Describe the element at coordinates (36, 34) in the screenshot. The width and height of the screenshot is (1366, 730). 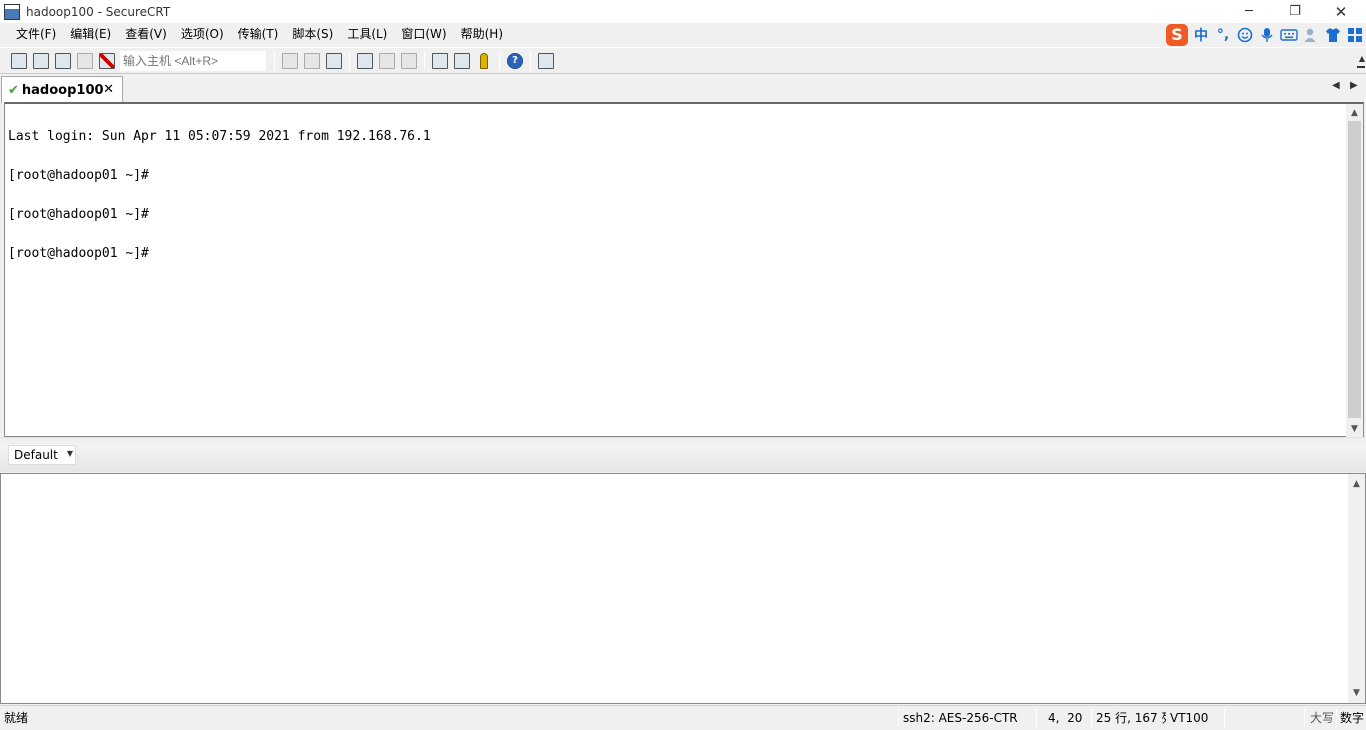
I see `menu-file: 文件(F)` at that location.